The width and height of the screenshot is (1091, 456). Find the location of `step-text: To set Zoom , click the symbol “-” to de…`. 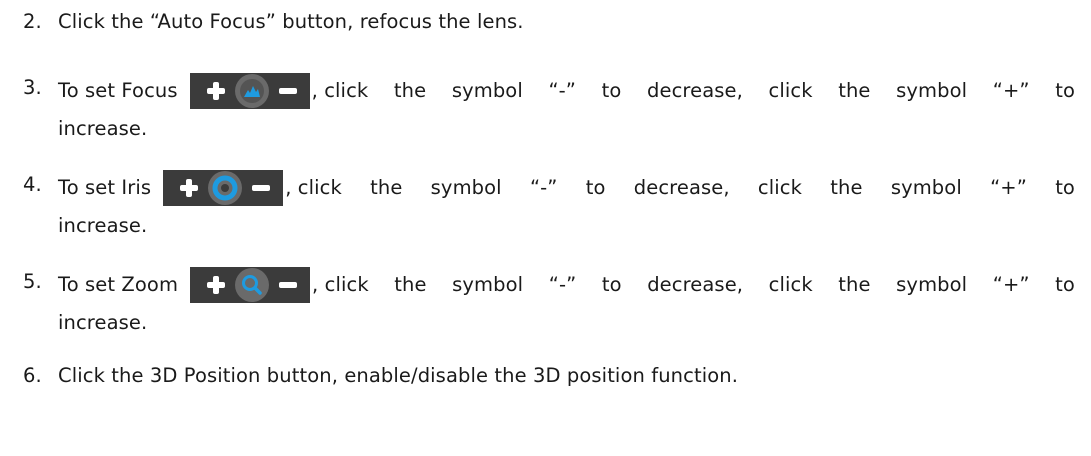

step-text: To set Zoom , click the symbol “-” to de… is located at coordinates (566, 285).